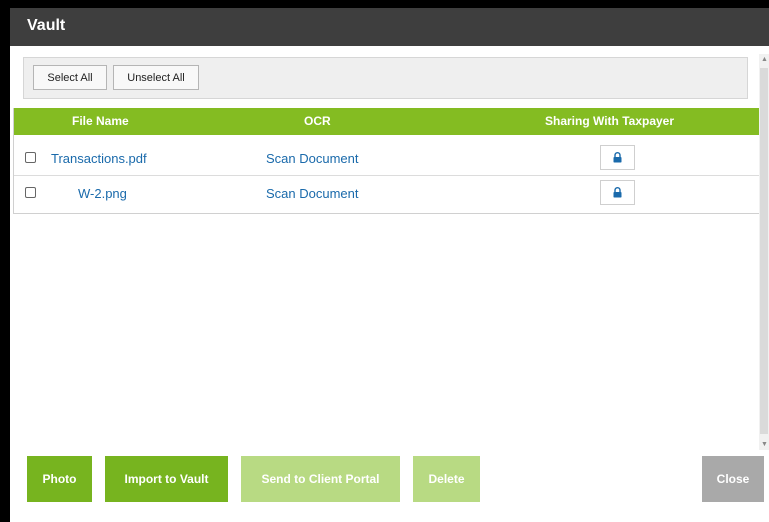 Image resolution: width=769 pixels, height=522 pixels. I want to click on select-all-button: Select All, so click(70, 77).